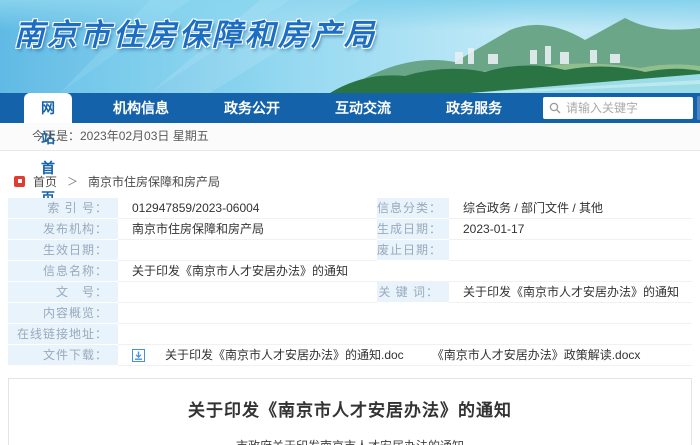  I want to click on online-link-label: 在线链接地址：, so click(63, 334).